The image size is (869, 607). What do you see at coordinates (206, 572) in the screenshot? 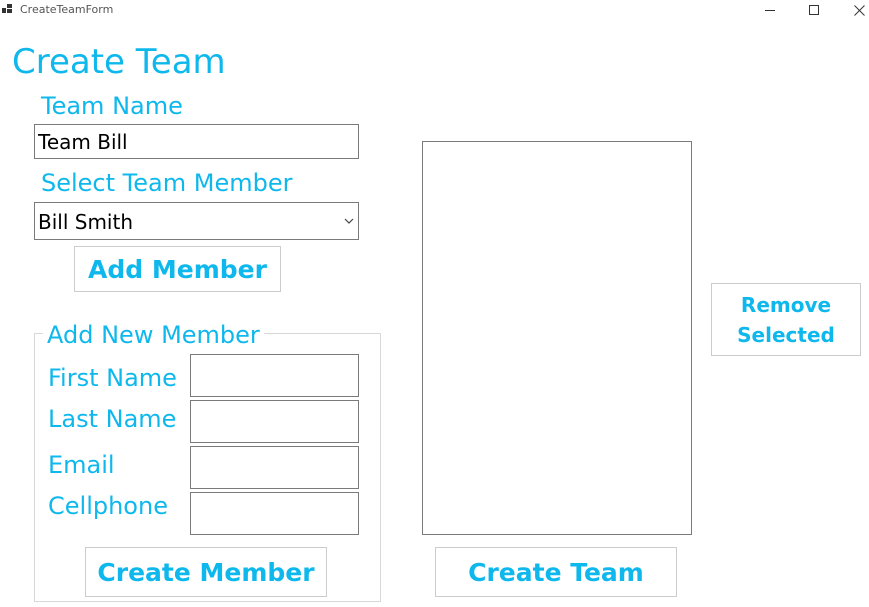
I see `create-member-button: Create Member` at bounding box center [206, 572].